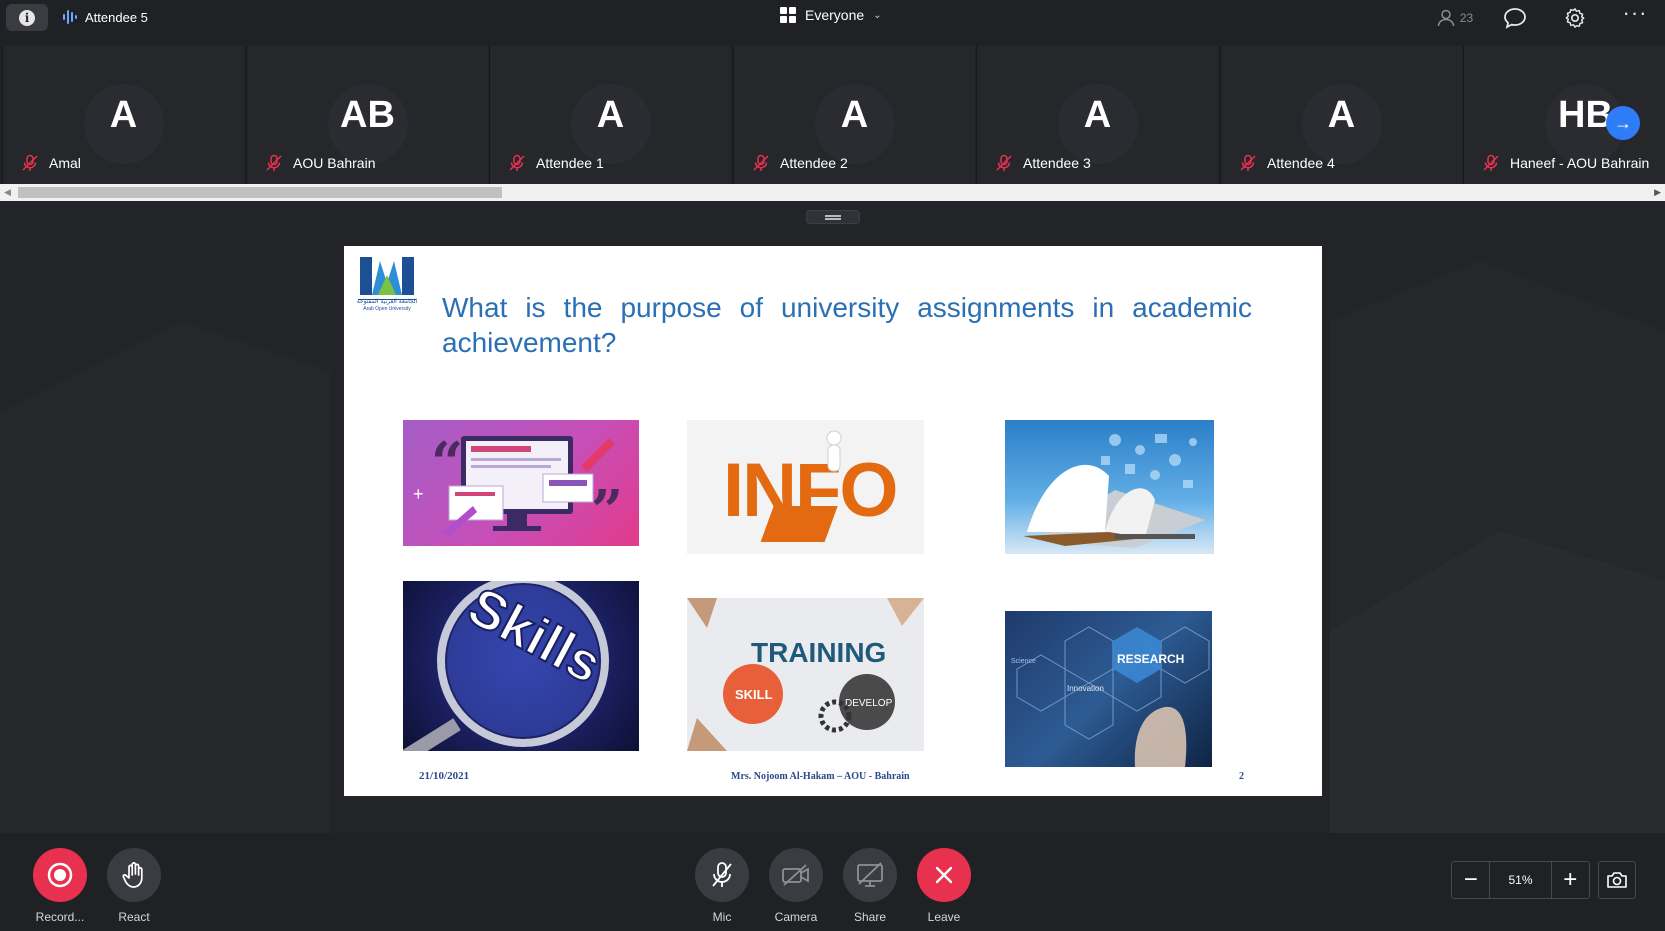 The image size is (1665, 931). Describe the element at coordinates (65, 163) in the screenshot. I see `participant-name: Amal` at that location.